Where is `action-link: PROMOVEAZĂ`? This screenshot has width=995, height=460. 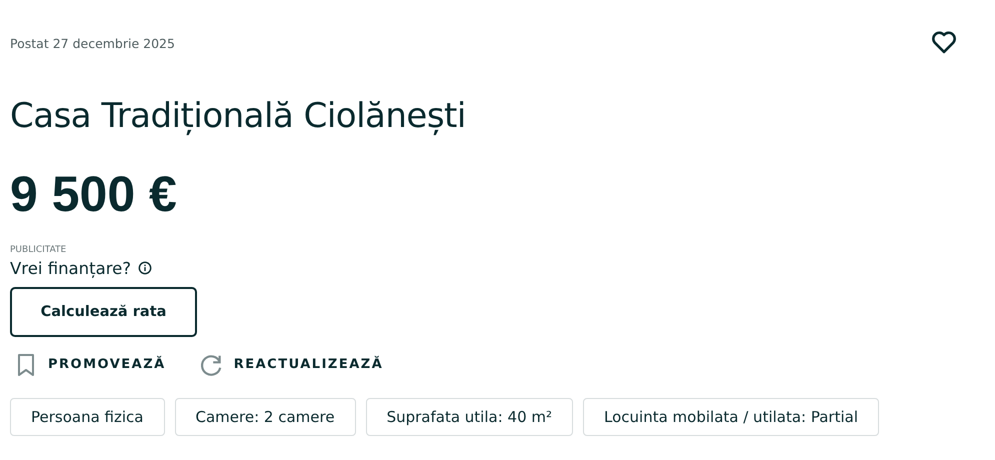 action-link: PROMOVEAZĂ is located at coordinates (107, 364).